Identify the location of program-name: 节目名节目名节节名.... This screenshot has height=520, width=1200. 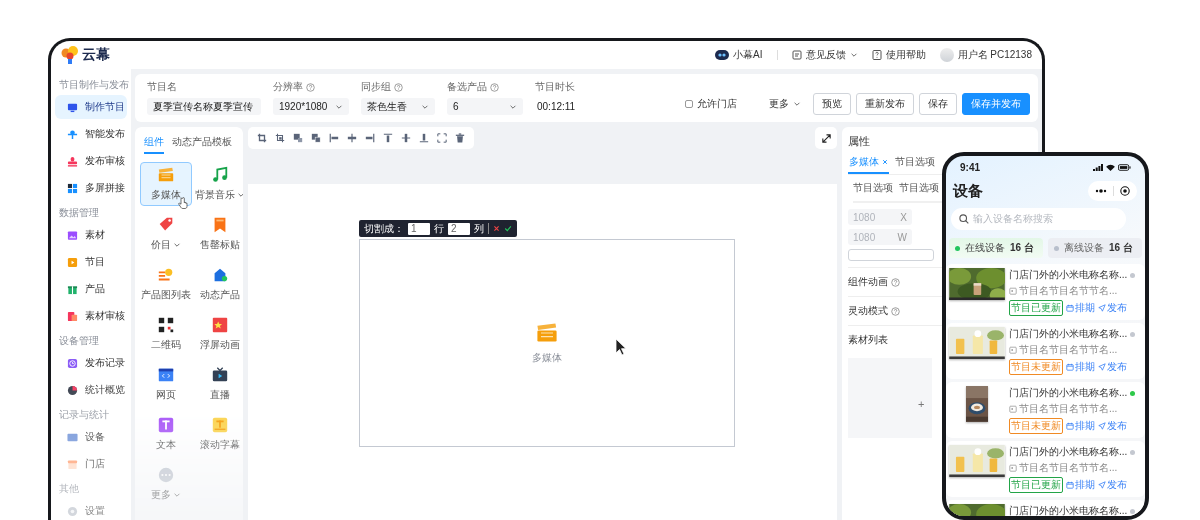
(1068, 291).